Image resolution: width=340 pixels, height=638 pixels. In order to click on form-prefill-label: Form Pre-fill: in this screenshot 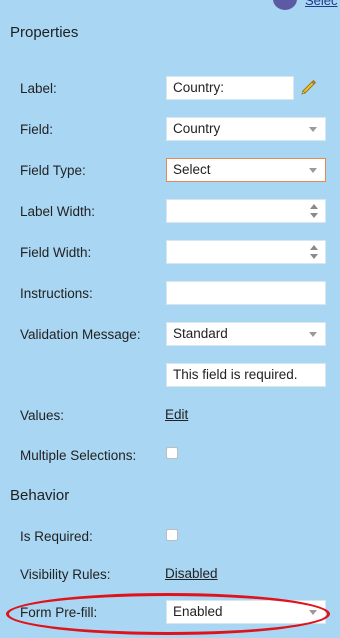, I will do `click(59, 612)`.